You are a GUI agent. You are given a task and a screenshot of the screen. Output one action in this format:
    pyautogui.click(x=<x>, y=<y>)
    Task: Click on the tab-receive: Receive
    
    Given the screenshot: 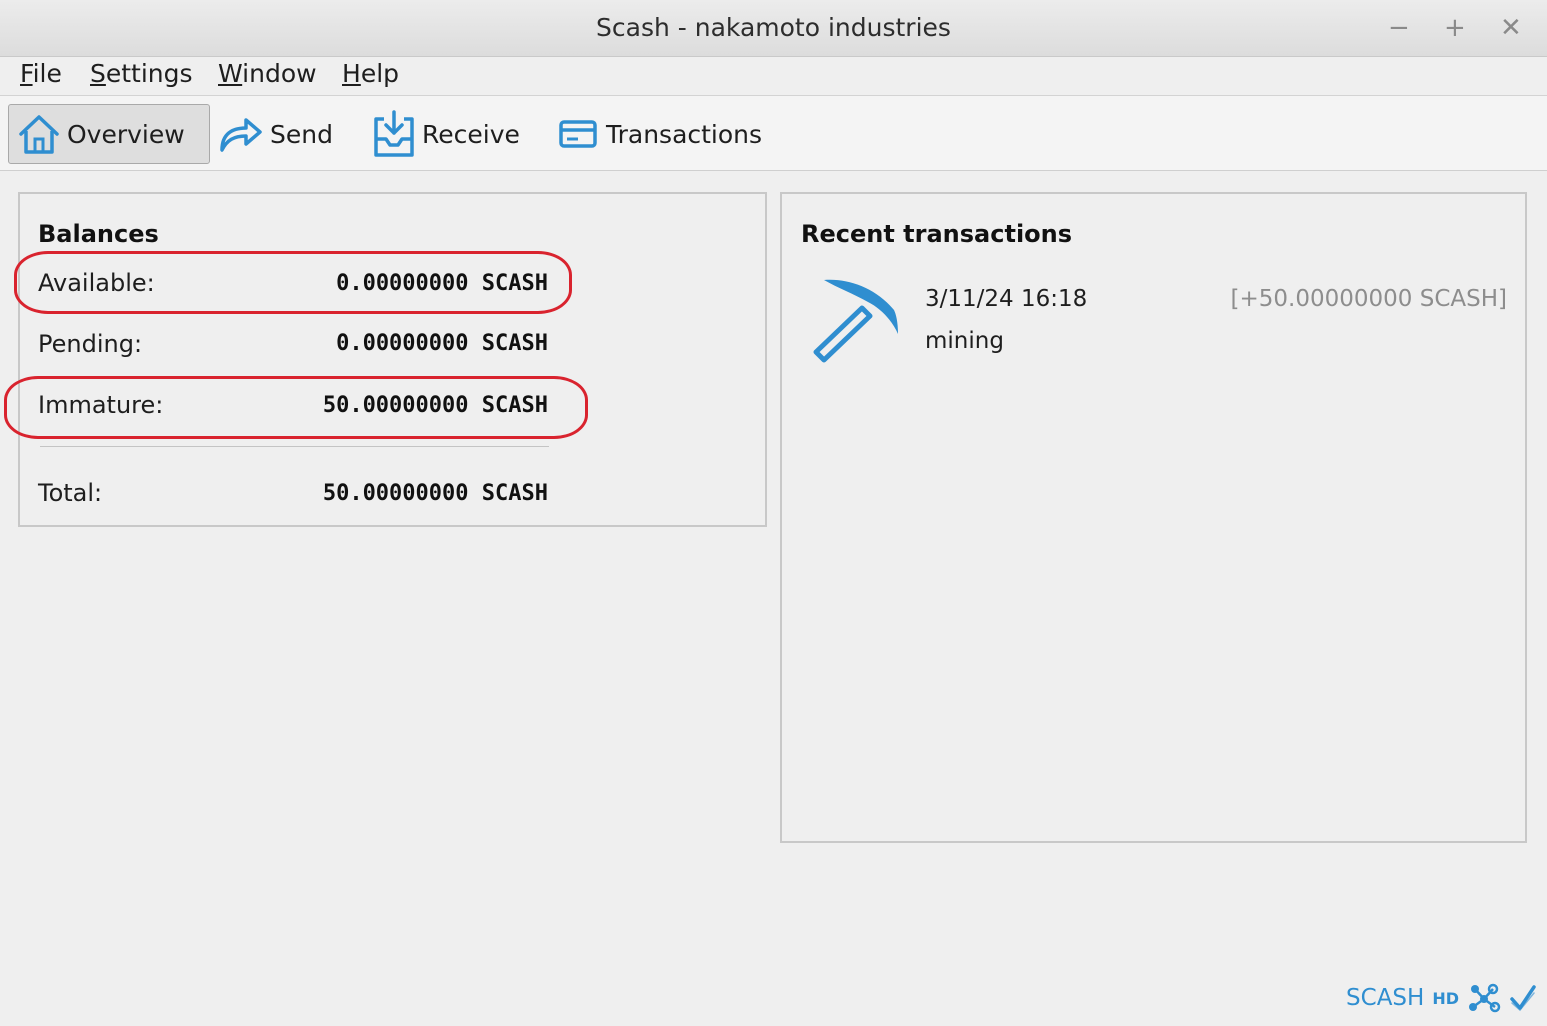 What is the action you would take?
    pyautogui.click(x=446, y=134)
    